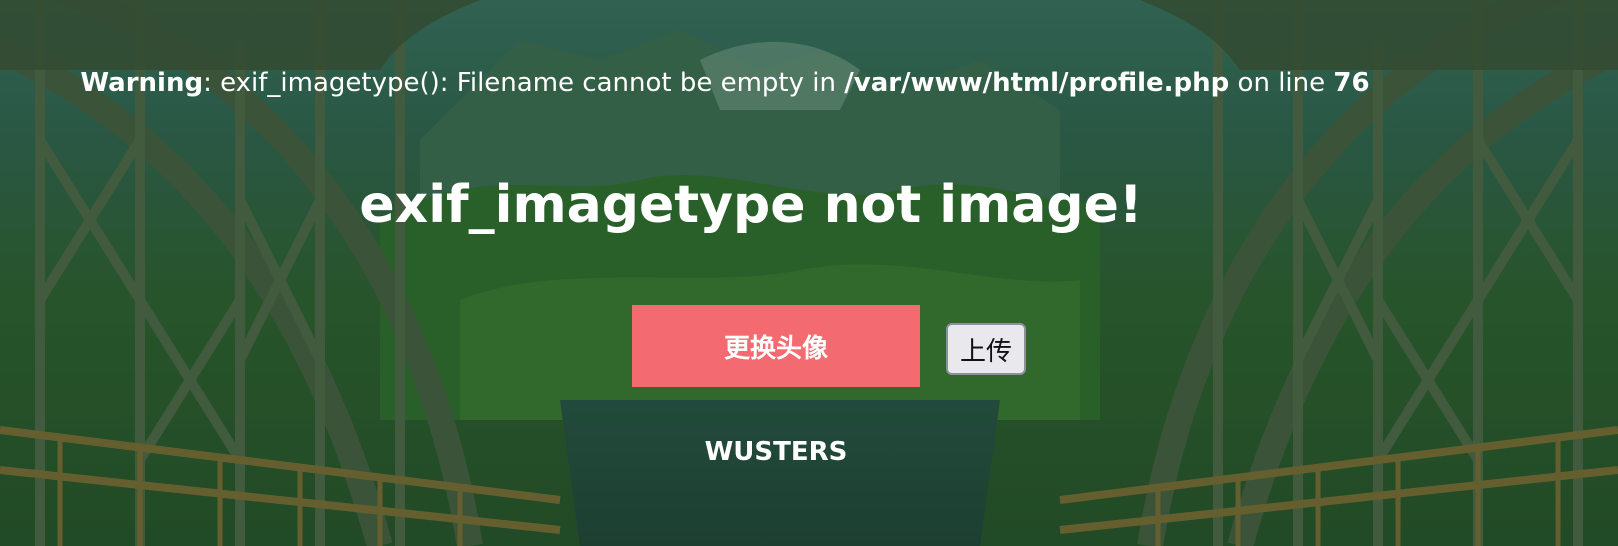 This screenshot has width=1618, height=546. I want to click on warning-line-text: on line, so click(1281, 83).